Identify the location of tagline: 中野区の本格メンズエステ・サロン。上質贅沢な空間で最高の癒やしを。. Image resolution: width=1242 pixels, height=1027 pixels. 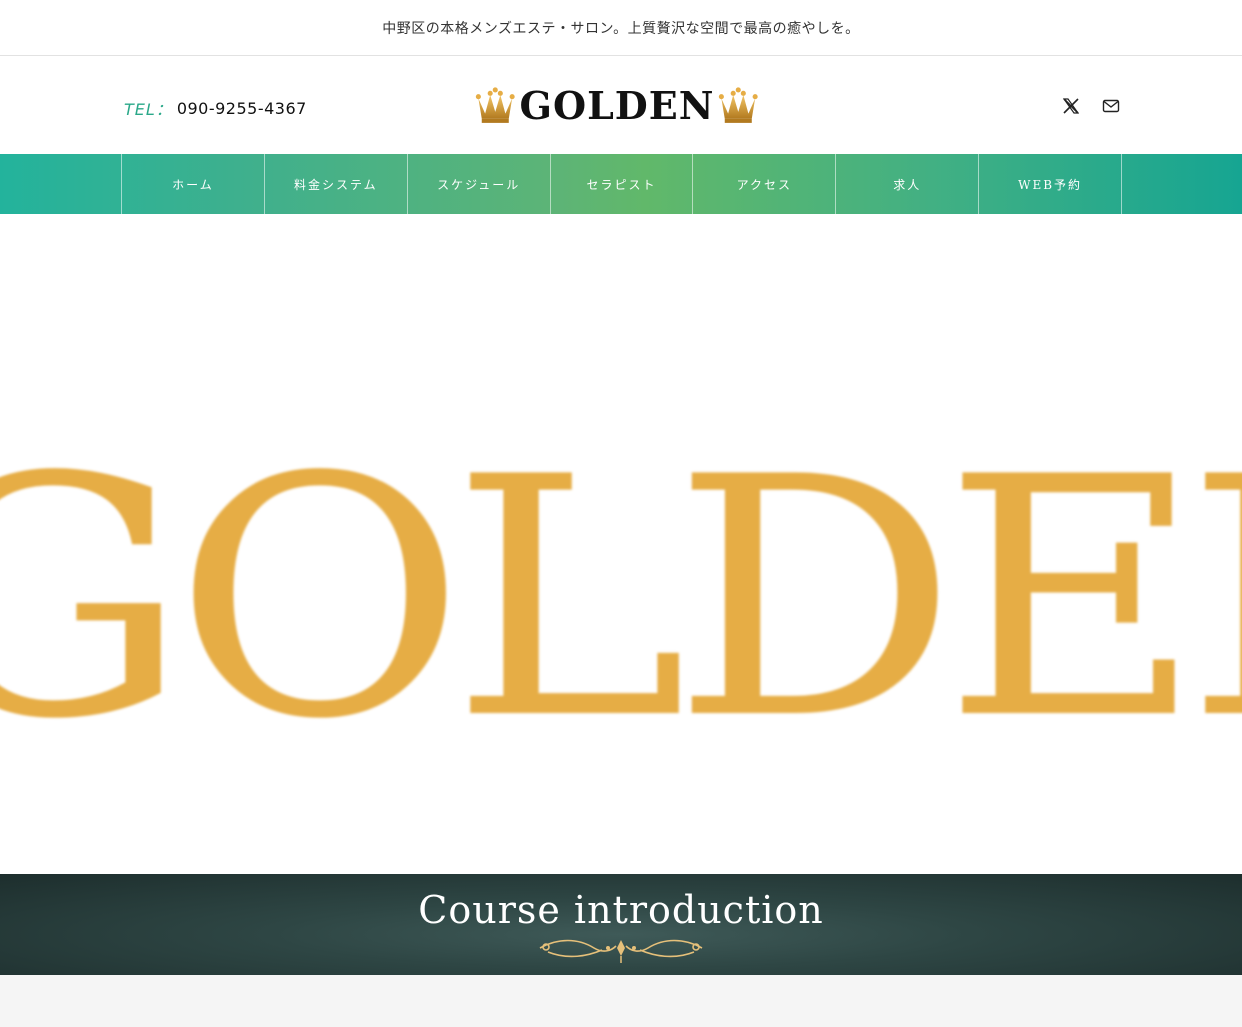
(621, 28).